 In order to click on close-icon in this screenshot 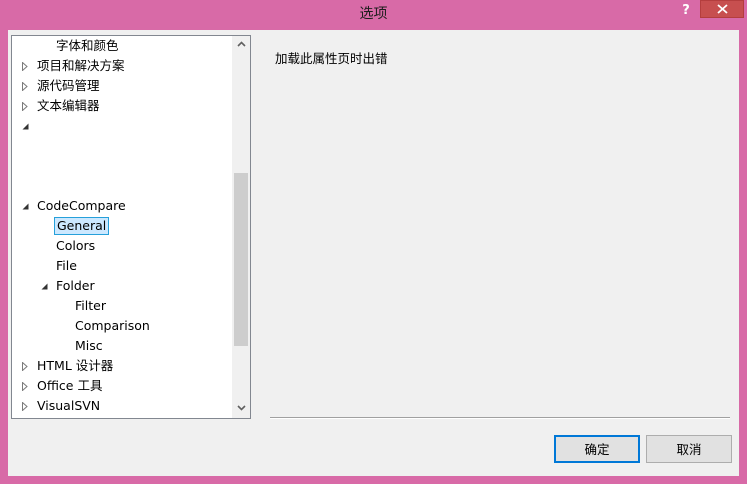, I will do `click(722, 9)`.